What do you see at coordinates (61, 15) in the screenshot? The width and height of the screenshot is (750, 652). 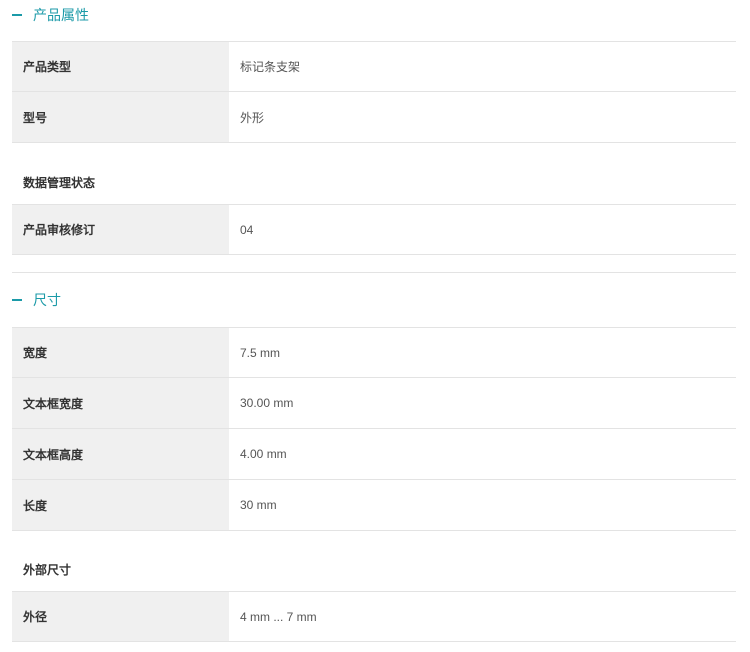 I see `section-title-product-properties: 产品属性` at bounding box center [61, 15].